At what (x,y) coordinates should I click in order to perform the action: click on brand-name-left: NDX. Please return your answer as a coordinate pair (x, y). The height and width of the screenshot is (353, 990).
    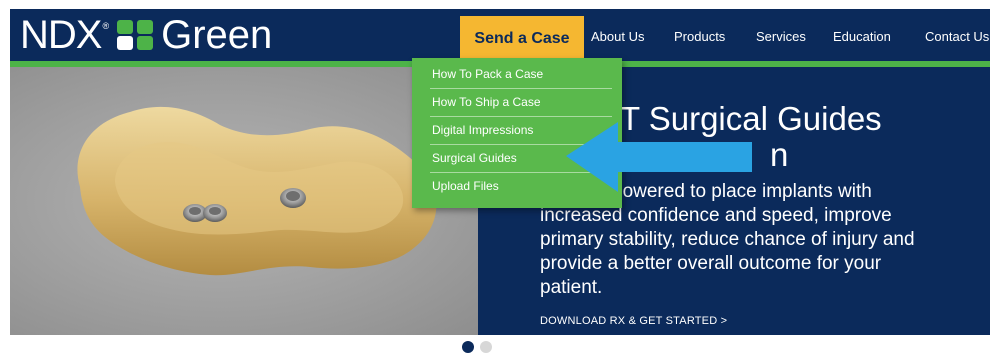
    Looking at the image, I should click on (61, 34).